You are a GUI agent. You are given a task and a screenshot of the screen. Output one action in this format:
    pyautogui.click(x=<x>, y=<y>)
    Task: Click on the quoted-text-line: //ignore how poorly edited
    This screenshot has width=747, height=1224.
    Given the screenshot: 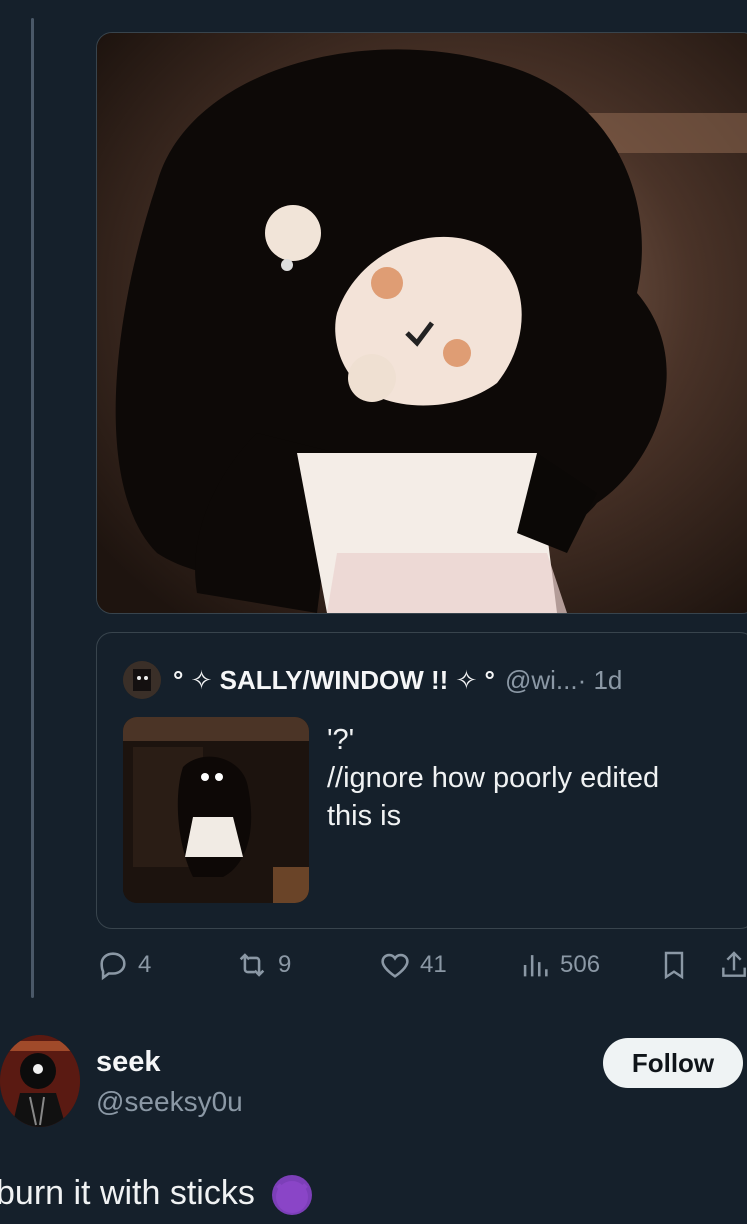 What is the action you would take?
    pyautogui.click(x=493, y=778)
    